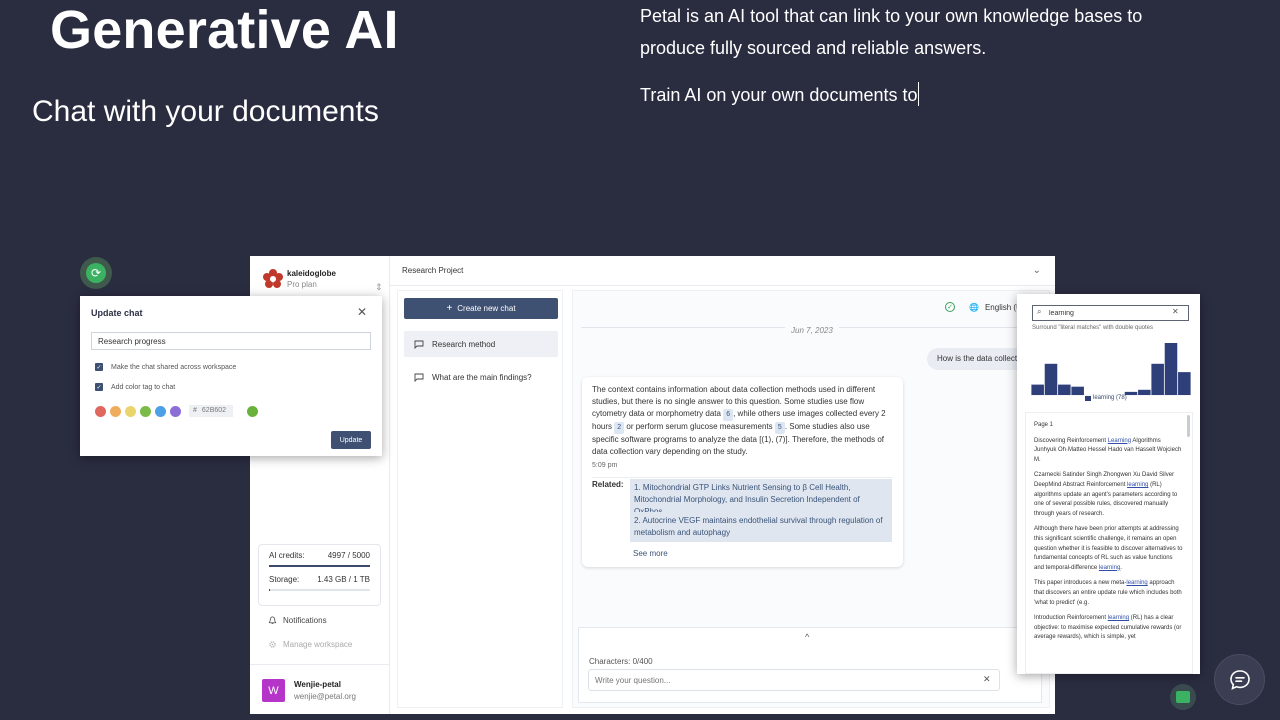  I want to click on notifications-link: Notifications, so click(297, 620).